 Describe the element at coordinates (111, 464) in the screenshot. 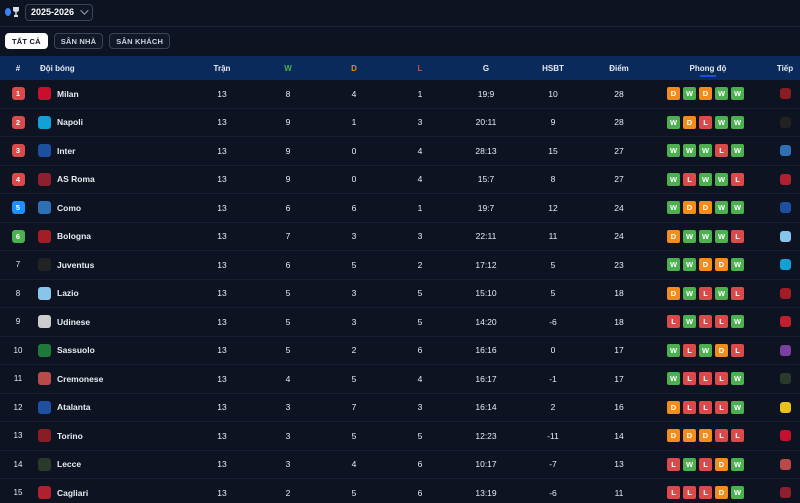

I see `team-cell: Lecce` at that location.